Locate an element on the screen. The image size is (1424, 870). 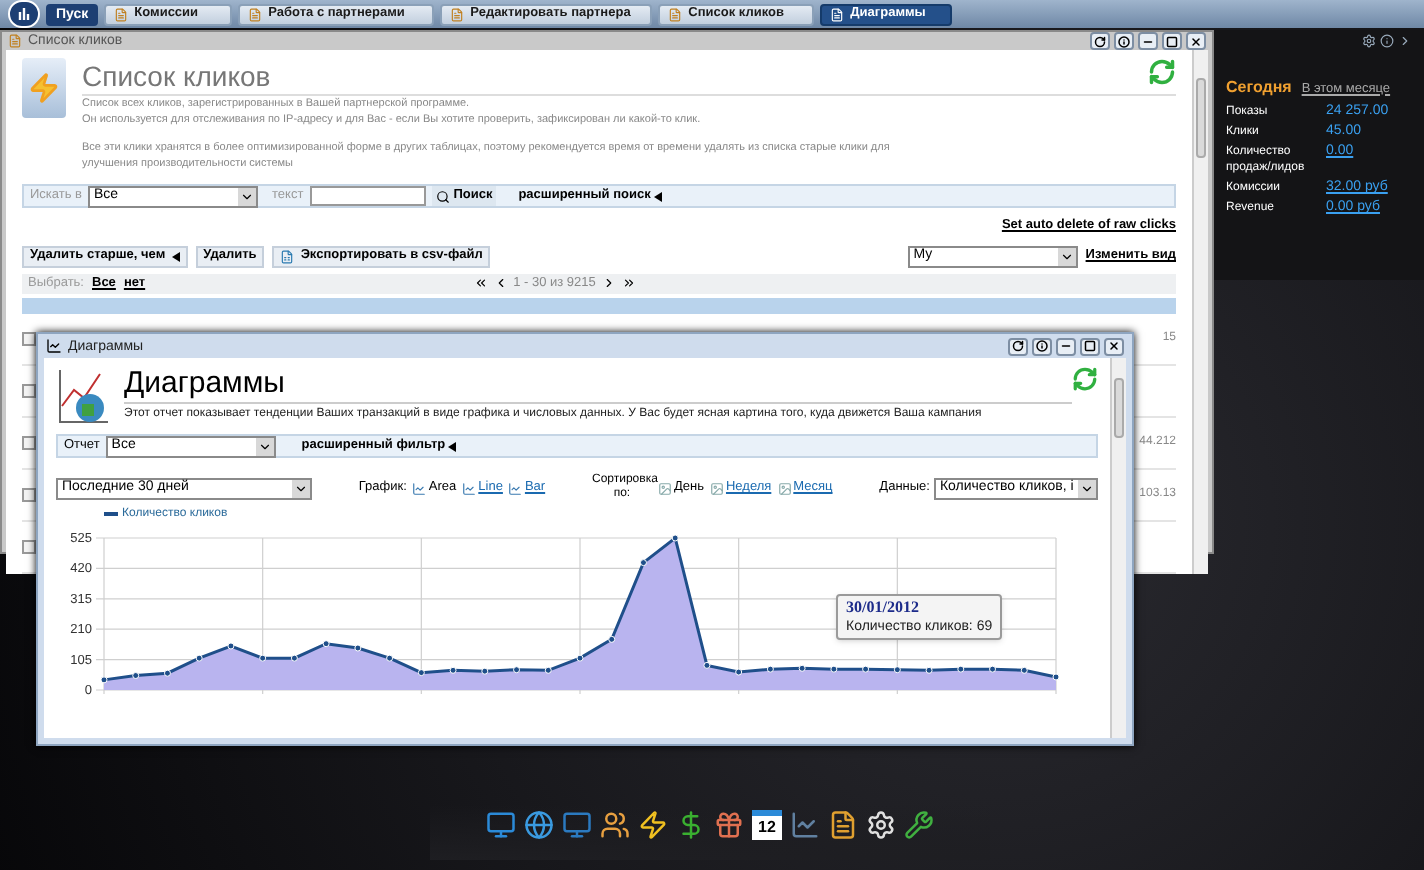
users-icon is located at coordinates (615, 825).